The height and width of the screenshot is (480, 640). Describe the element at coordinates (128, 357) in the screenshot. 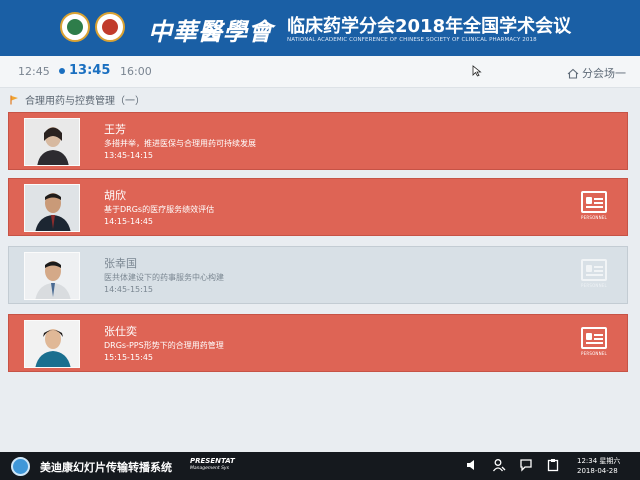

I see `session-time: 15:15-15:45` at that location.